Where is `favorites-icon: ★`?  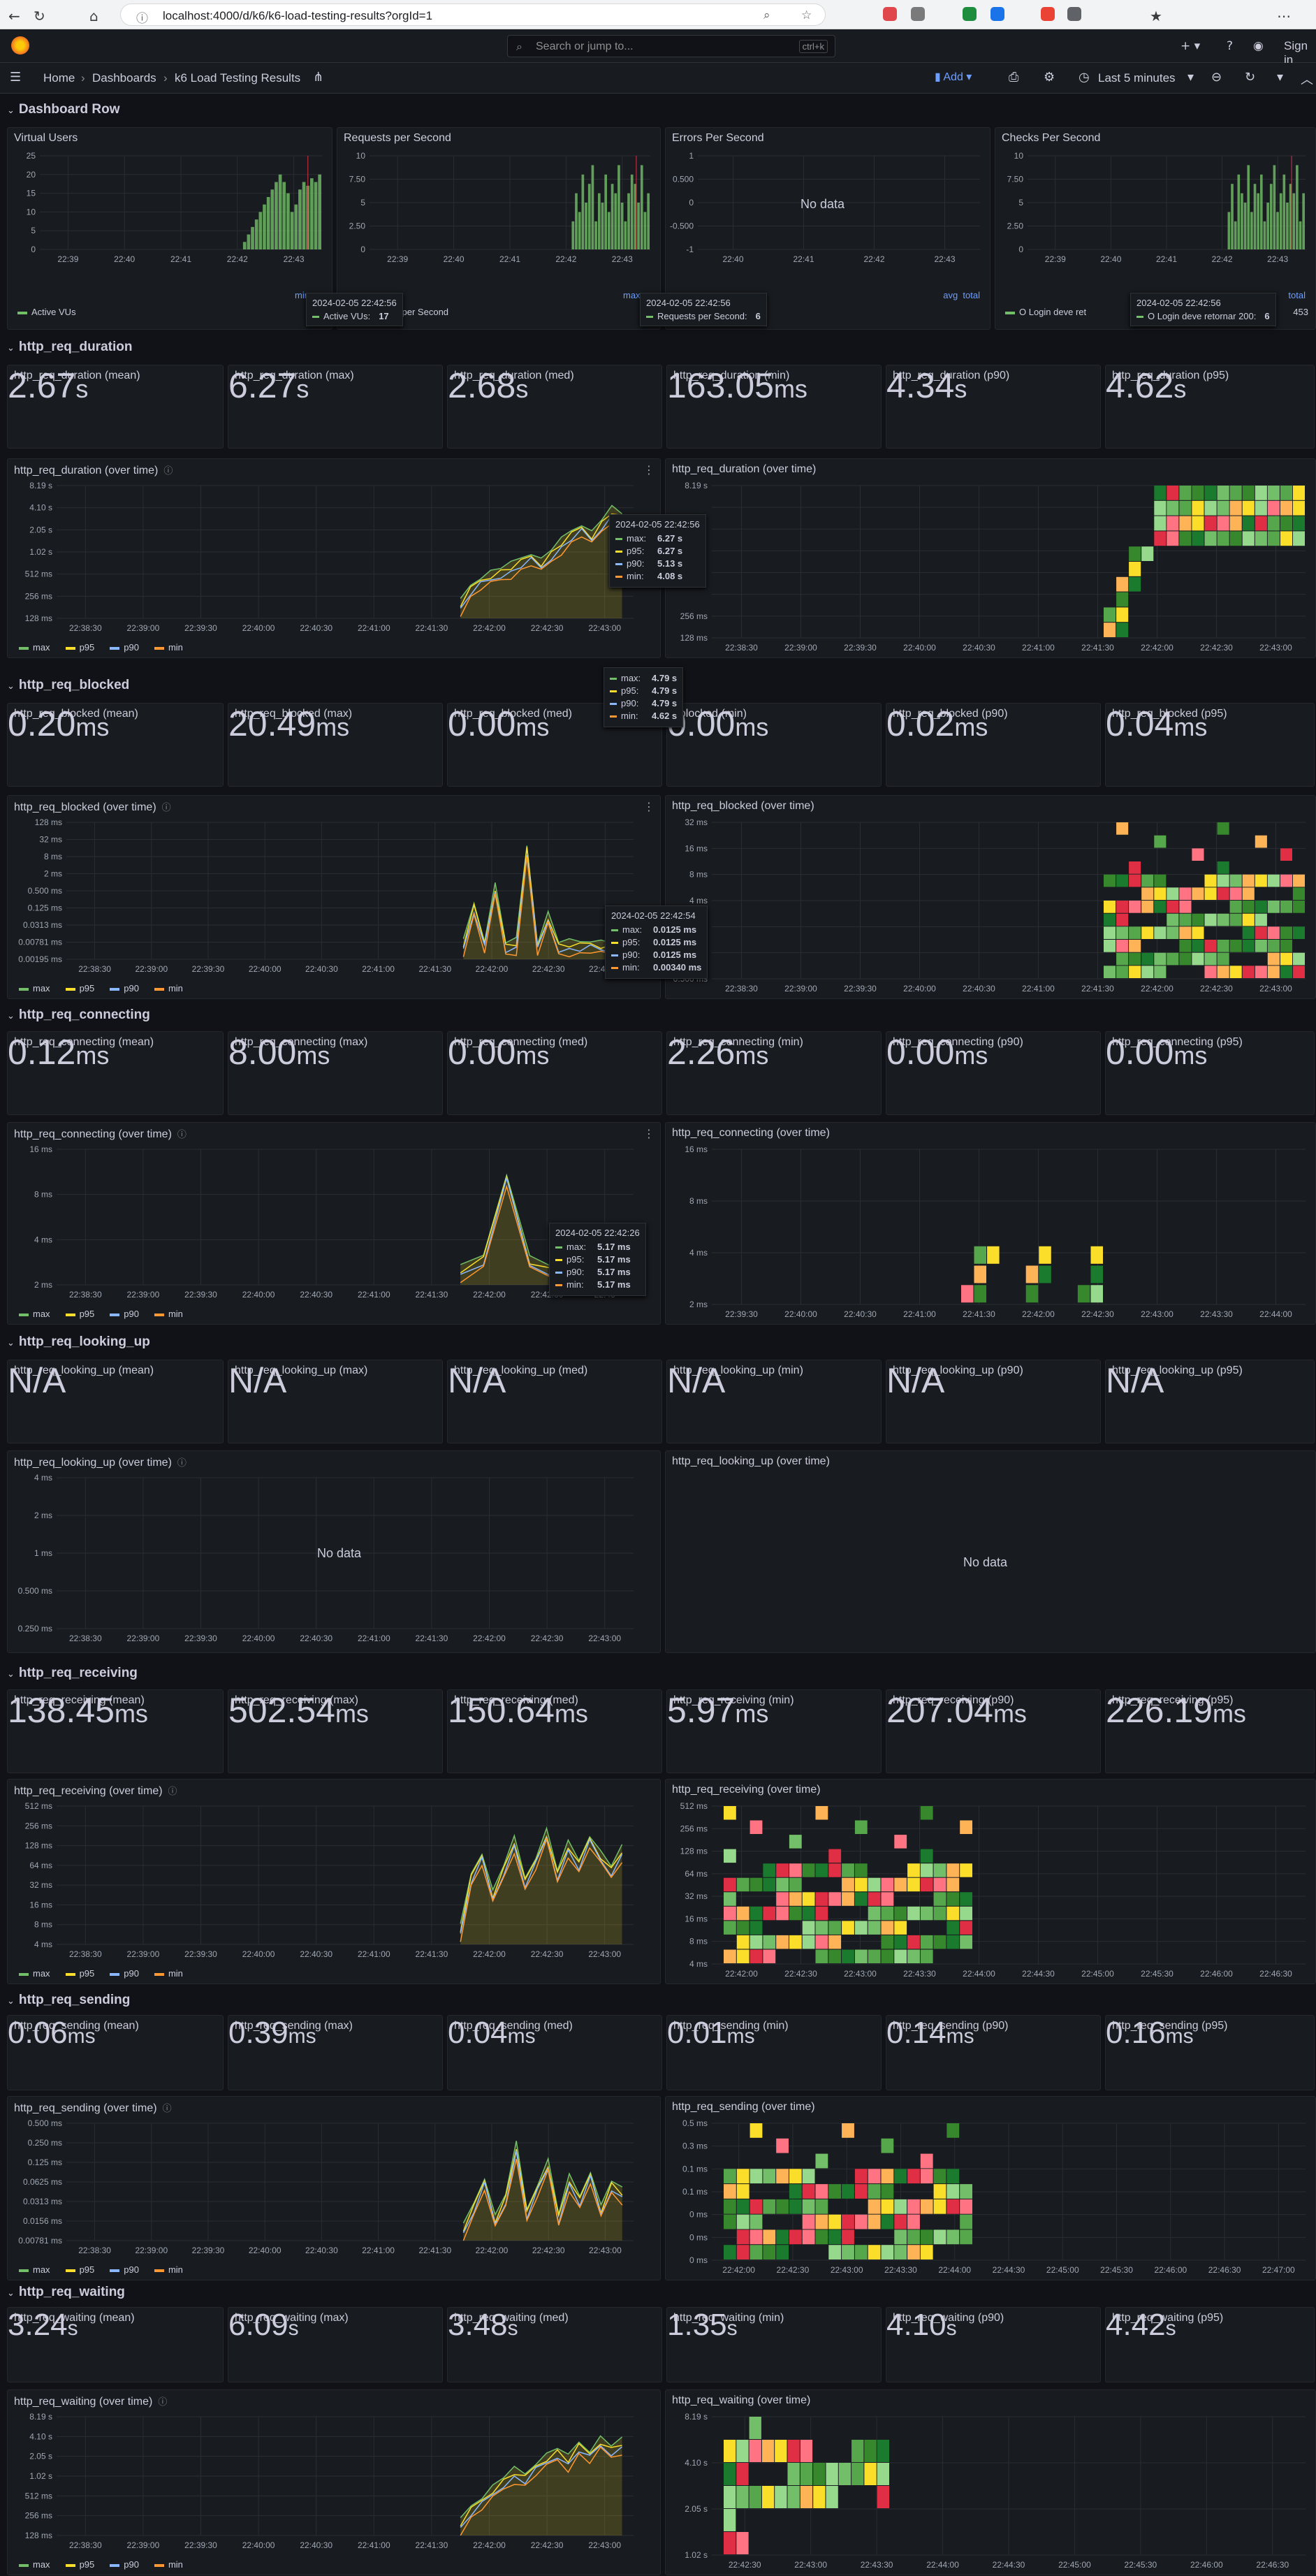
favorites-icon: ★ is located at coordinates (1156, 16).